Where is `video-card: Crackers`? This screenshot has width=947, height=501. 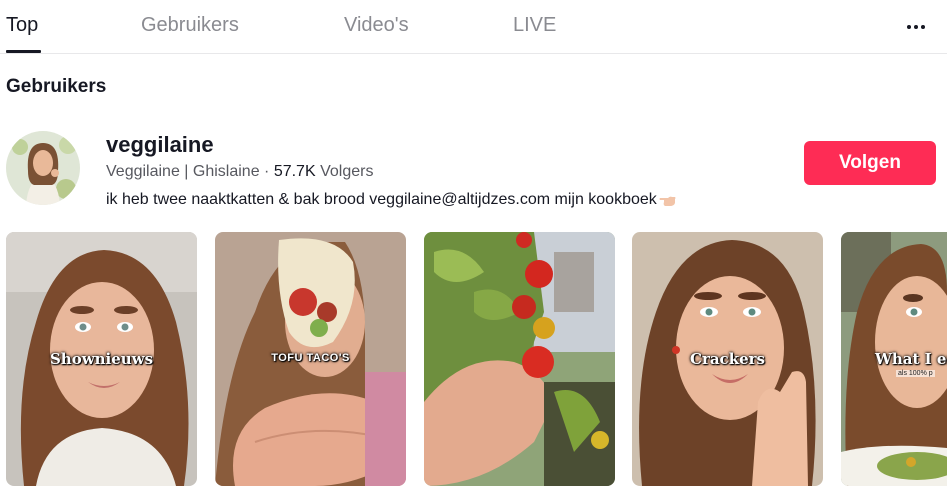 video-card: Crackers is located at coordinates (727, 359).